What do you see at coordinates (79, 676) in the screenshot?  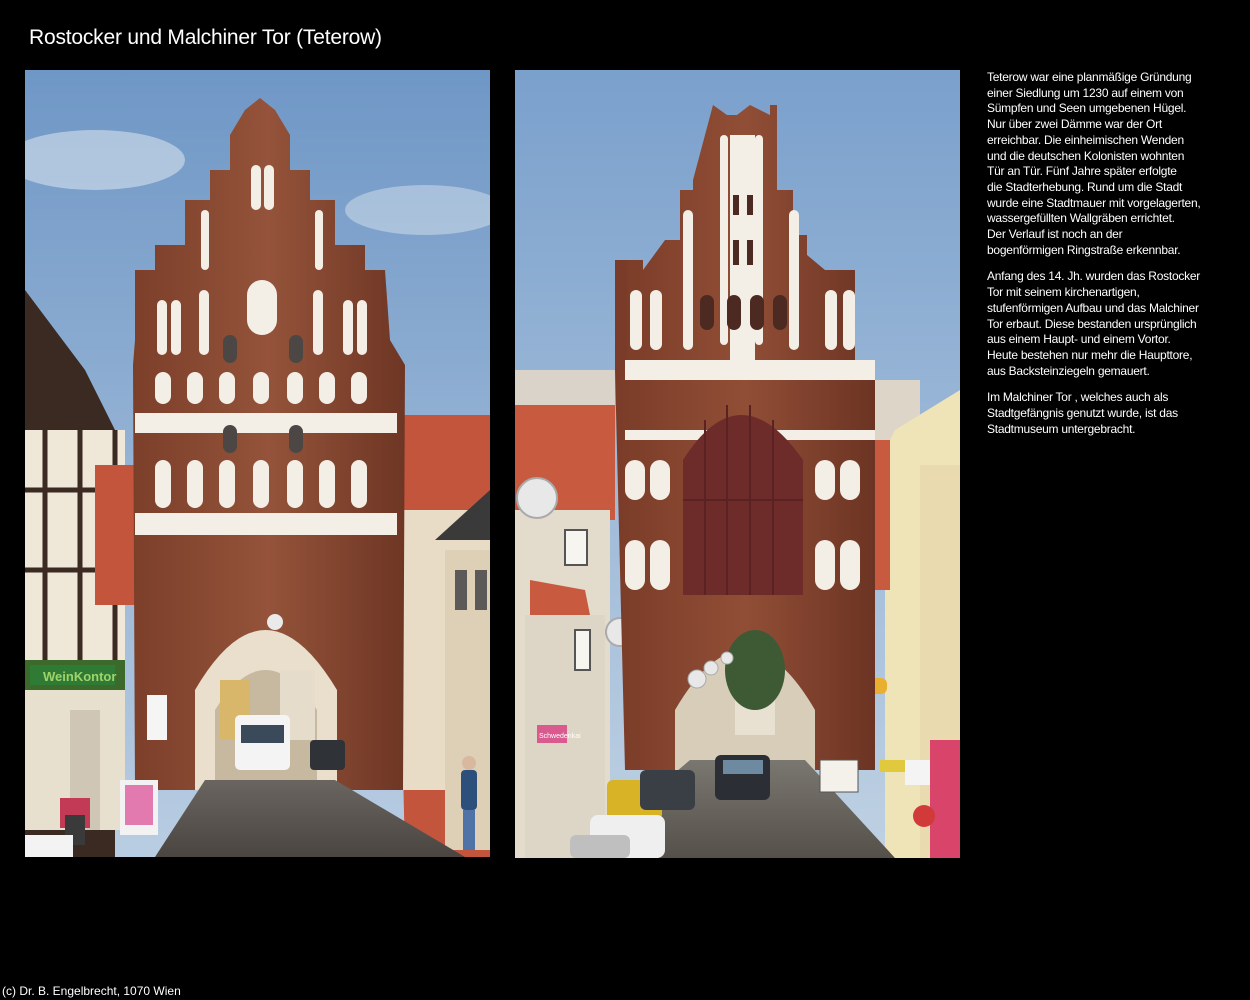 I see `shop-sign-text: WeinKontor` at bounding box center [79, 676].